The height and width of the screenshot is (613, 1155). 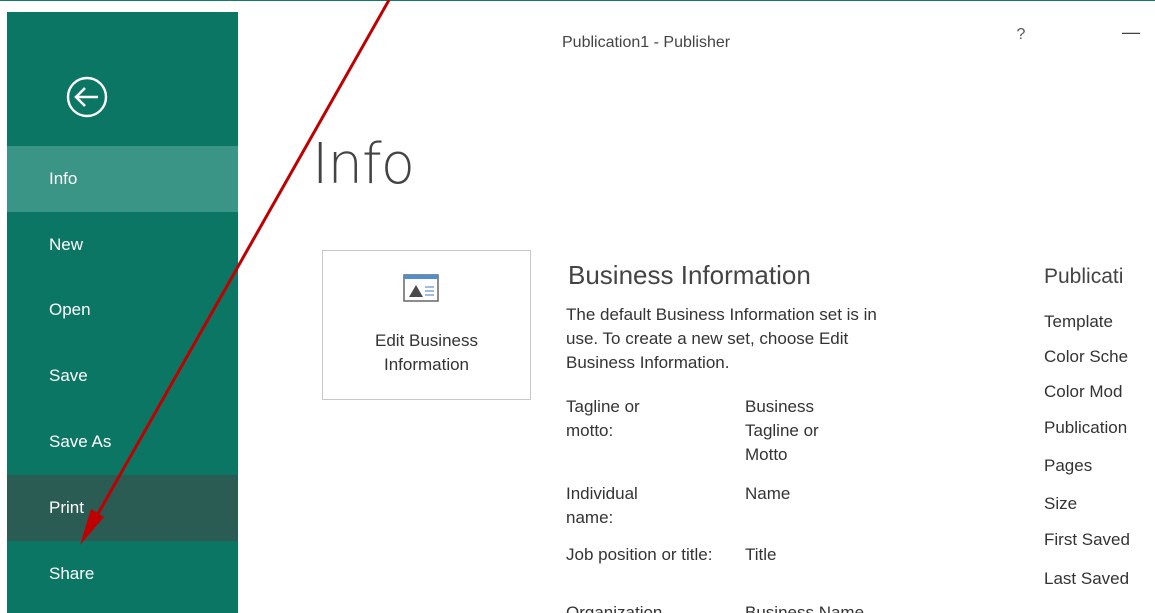 What do you see at coordinates (426, 325) in the screenshot?
I see `edit-business-information-button: Edit Business Information` at bounding box center [426, 325].